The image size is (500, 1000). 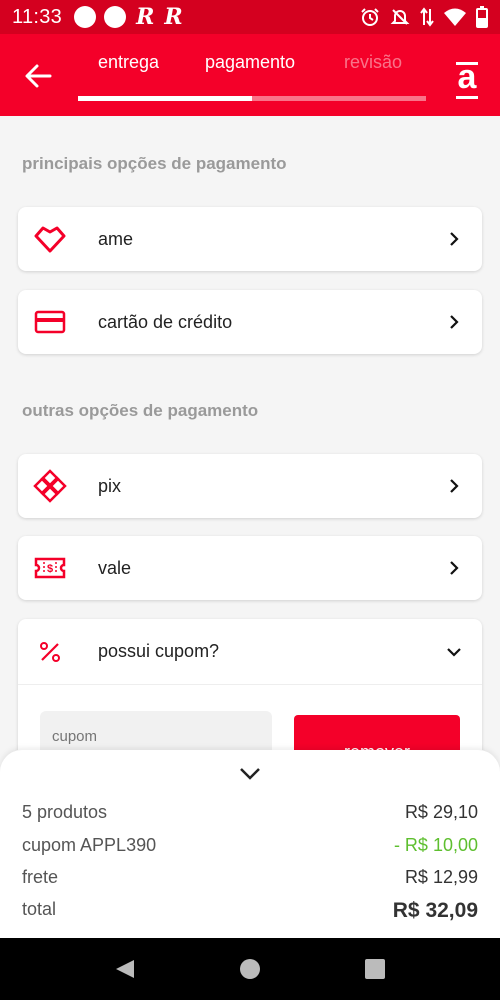 What do you see at coordinates (250, 877) in the screenshot?
I see `summary-row-shipping: frete R$ 12,99` at bounding box center [250, 877].